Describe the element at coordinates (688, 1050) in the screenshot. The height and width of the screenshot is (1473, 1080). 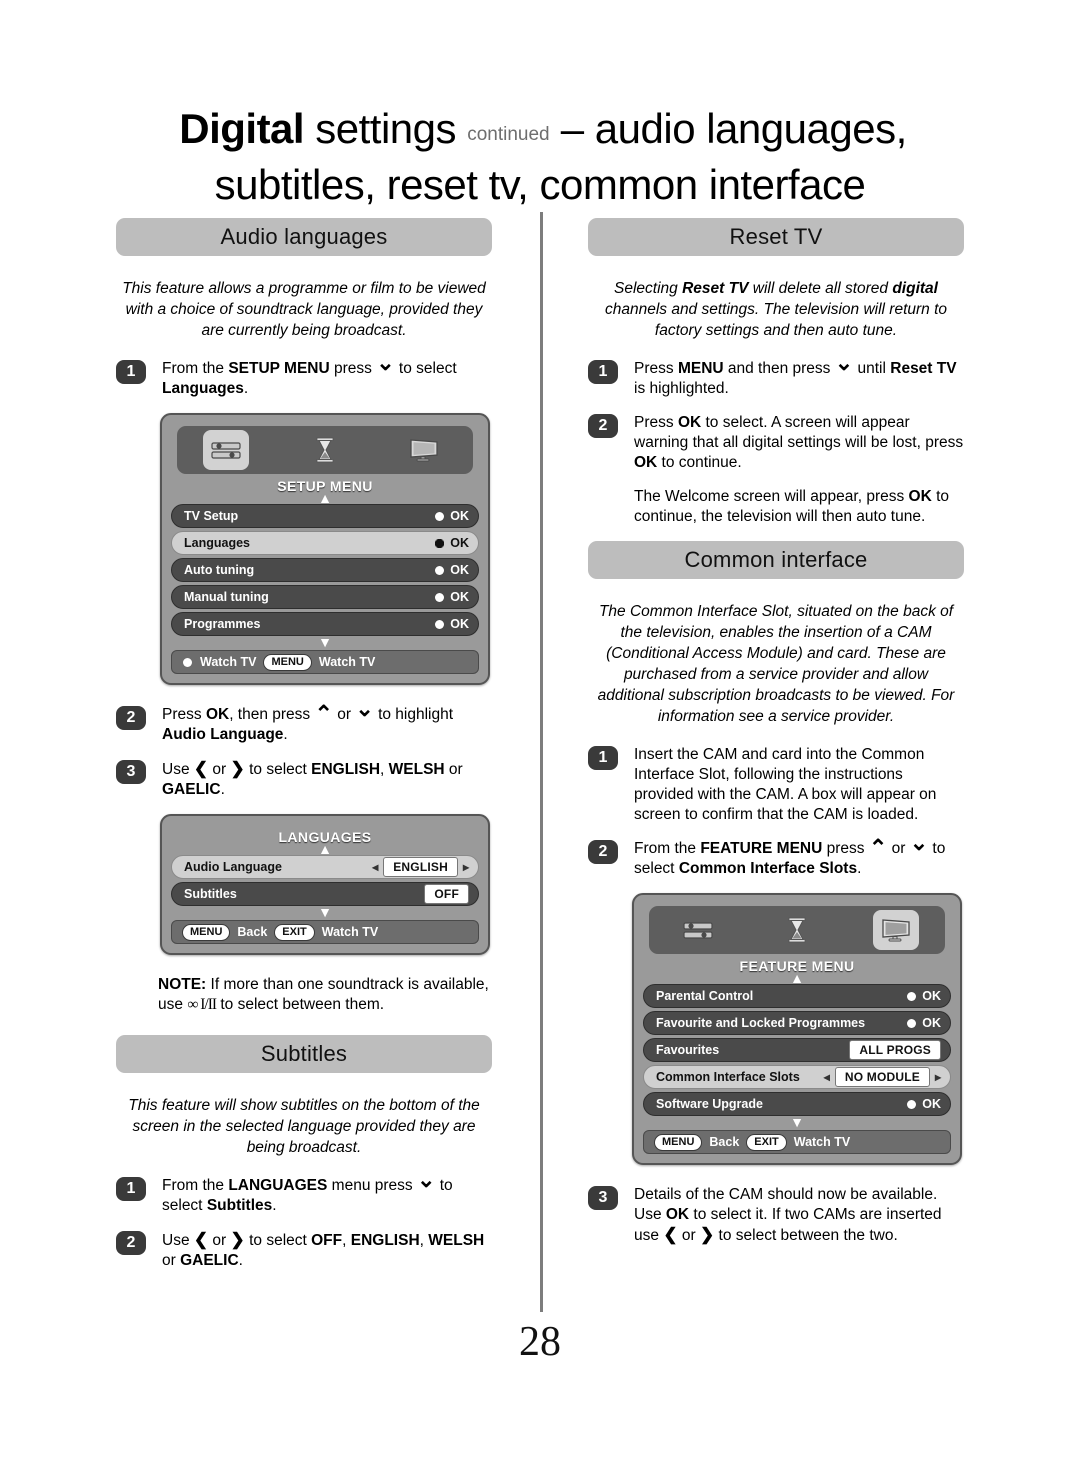
I see `menu-row-label: Favourites` at that location.